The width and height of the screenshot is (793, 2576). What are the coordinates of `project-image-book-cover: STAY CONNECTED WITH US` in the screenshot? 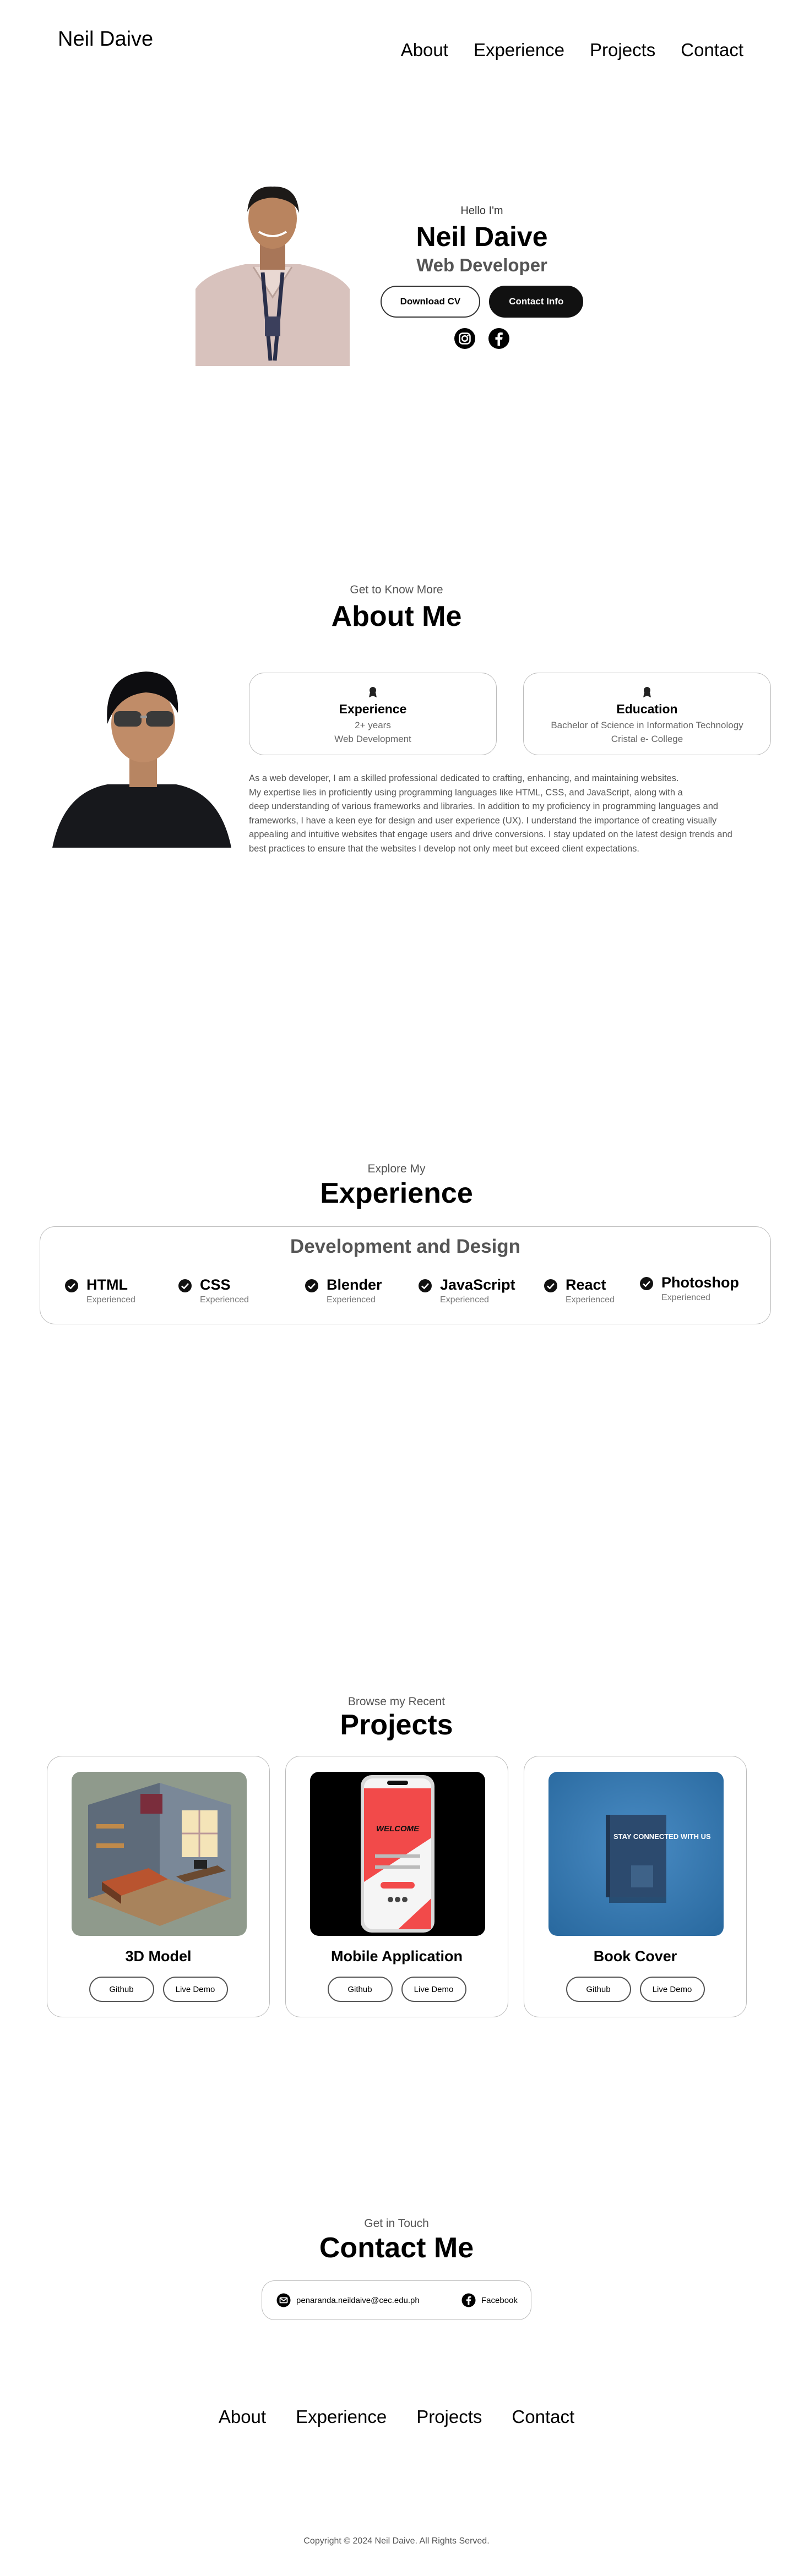 It's located at (636, 1854).